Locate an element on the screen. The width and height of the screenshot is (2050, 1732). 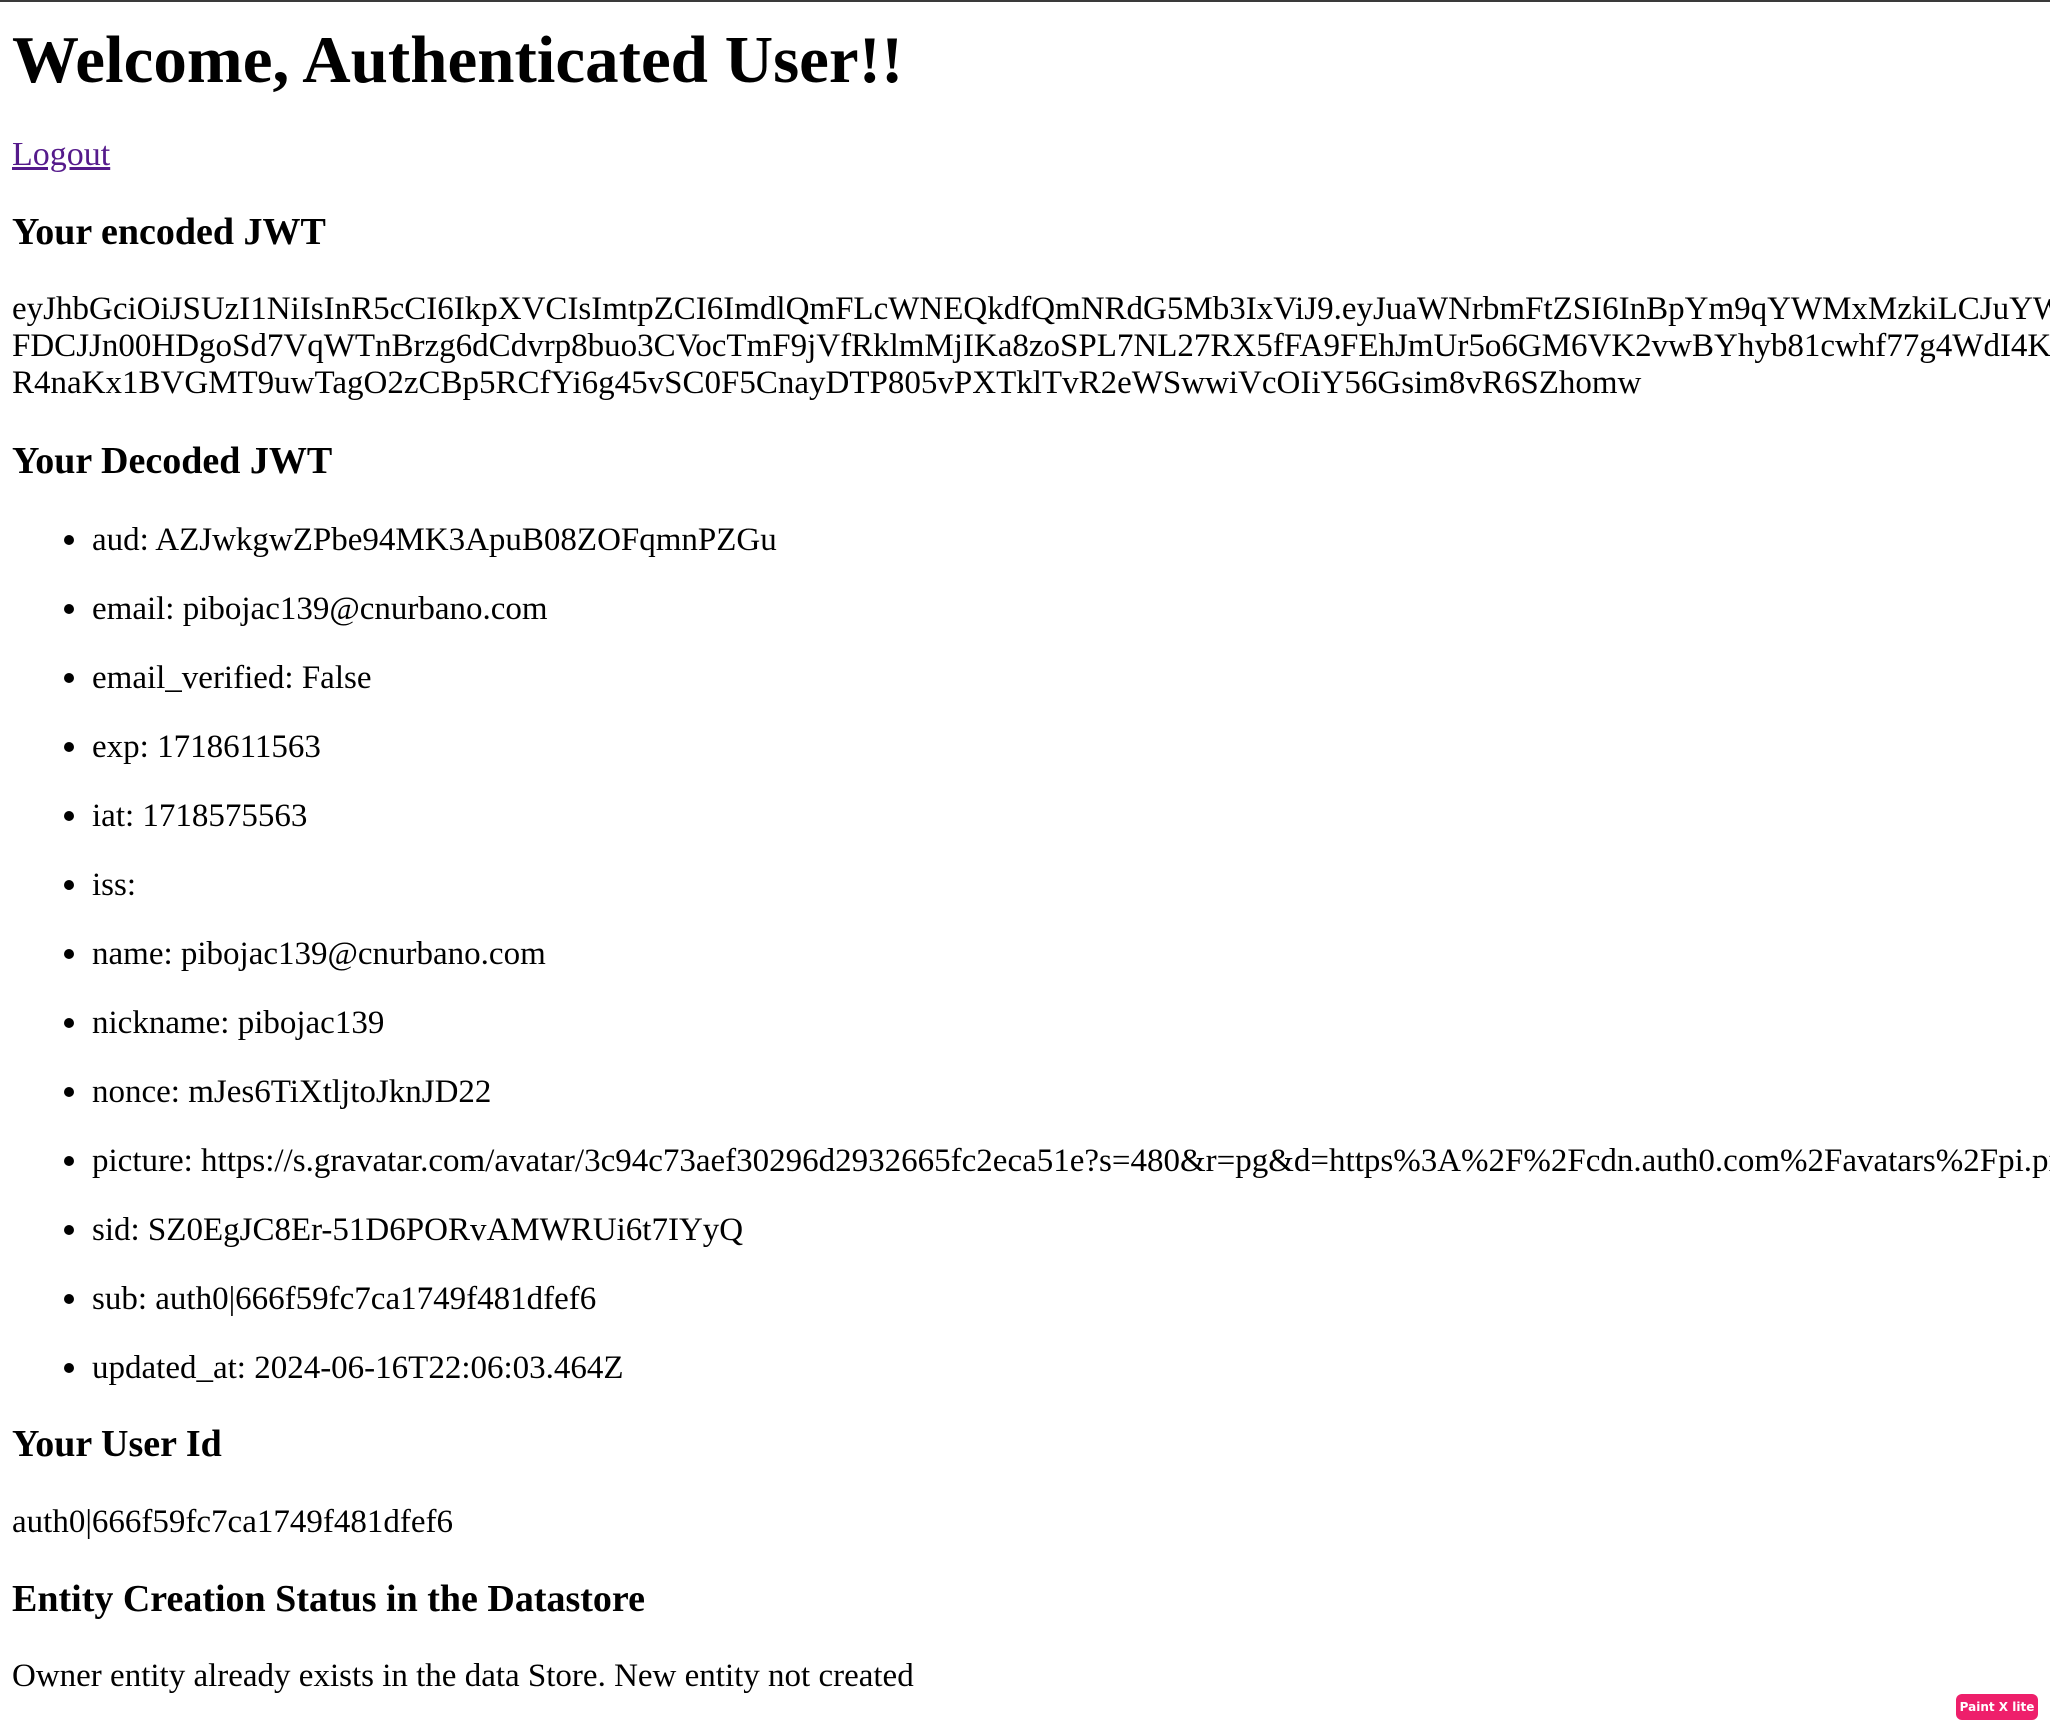
list-item: aud: AZJwkgwZPbe94MK3ApuB08ZOFqmnPZGu is located at coordinates (1054, 550).